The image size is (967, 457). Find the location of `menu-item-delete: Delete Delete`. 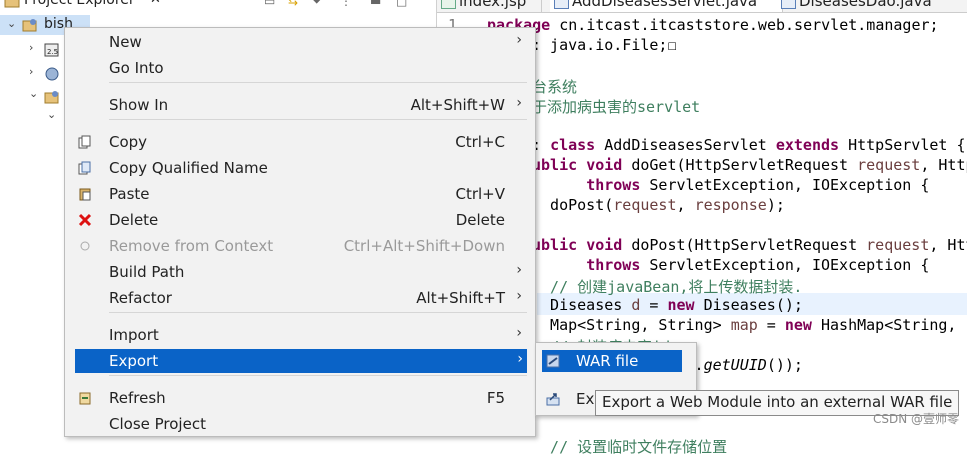

menu-item-delete: Delete Delete is located at coordinates (300, 220).